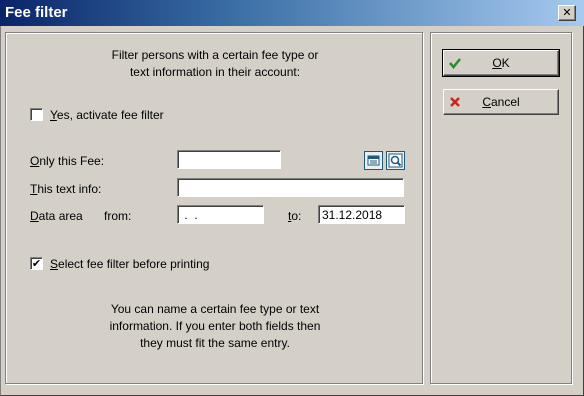  I want to click on title-bar: Fee filter ✕, so click(292, 13).